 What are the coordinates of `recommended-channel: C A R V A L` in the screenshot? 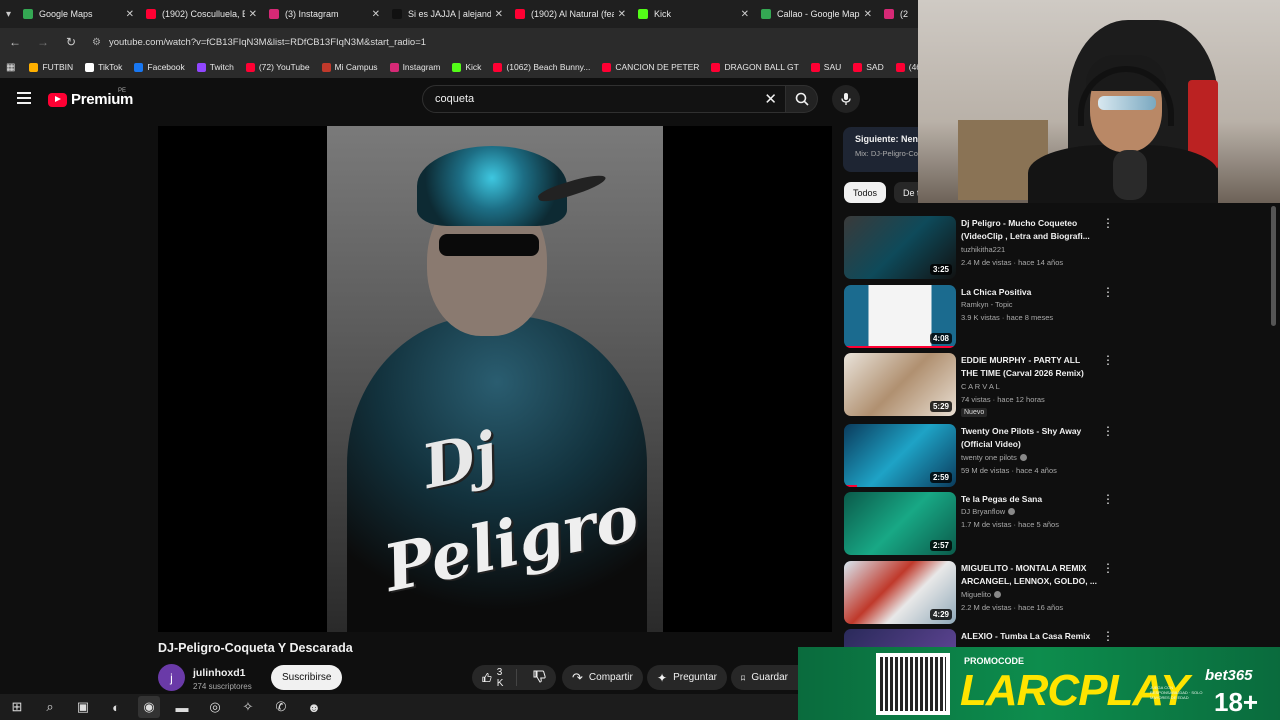 It's located at (980, 386).